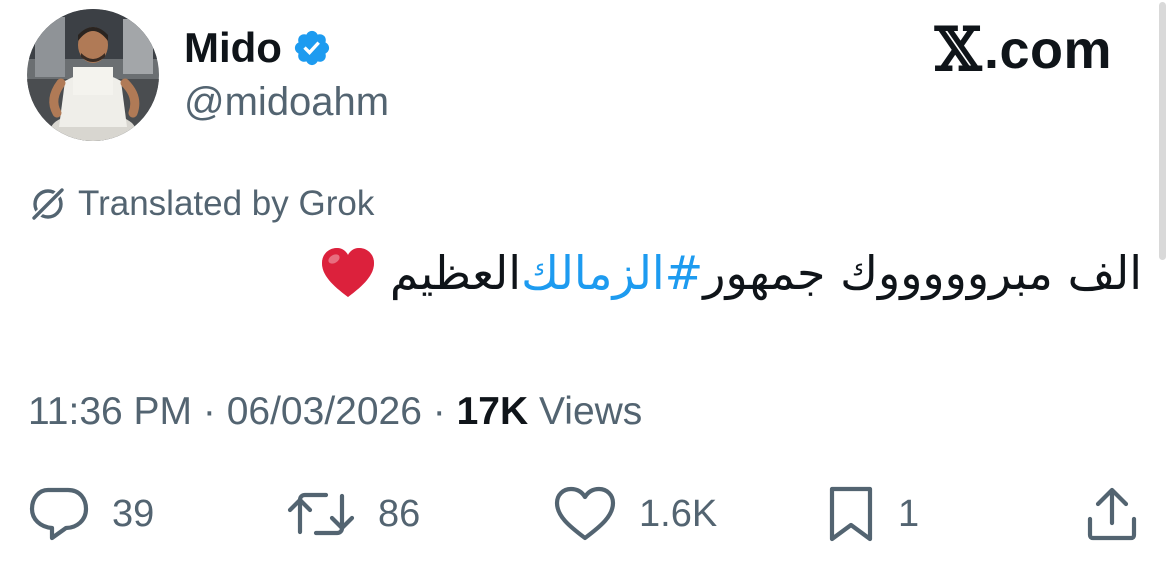 The width and height of the screenshot is (1170, 562). I want to click on like-count: 1.6K, so click(678, 513).